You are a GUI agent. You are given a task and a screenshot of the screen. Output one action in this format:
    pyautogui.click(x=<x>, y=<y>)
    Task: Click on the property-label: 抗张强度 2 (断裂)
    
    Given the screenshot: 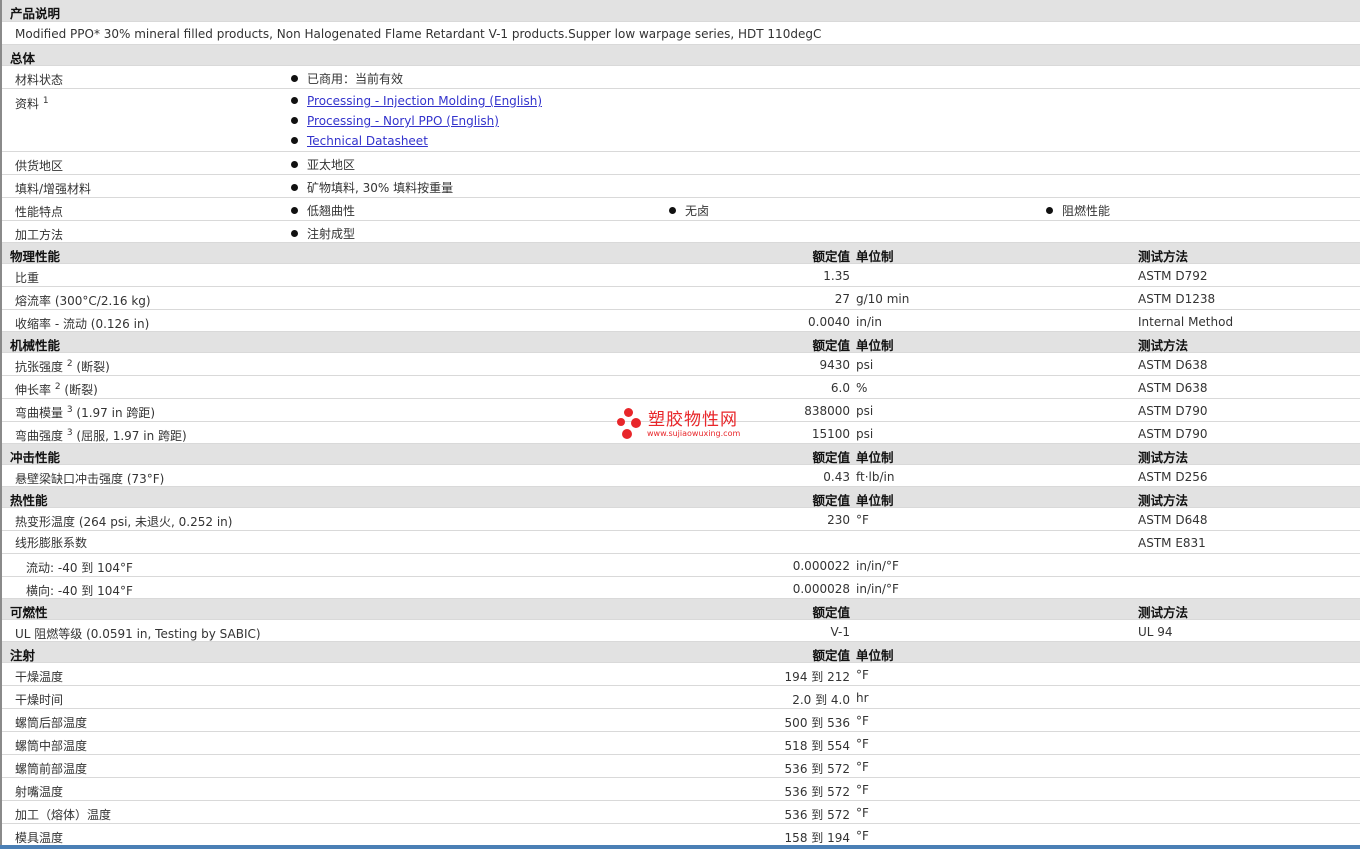 What is the action you would take?
    pyautogui.click(x=62, y=366)
    